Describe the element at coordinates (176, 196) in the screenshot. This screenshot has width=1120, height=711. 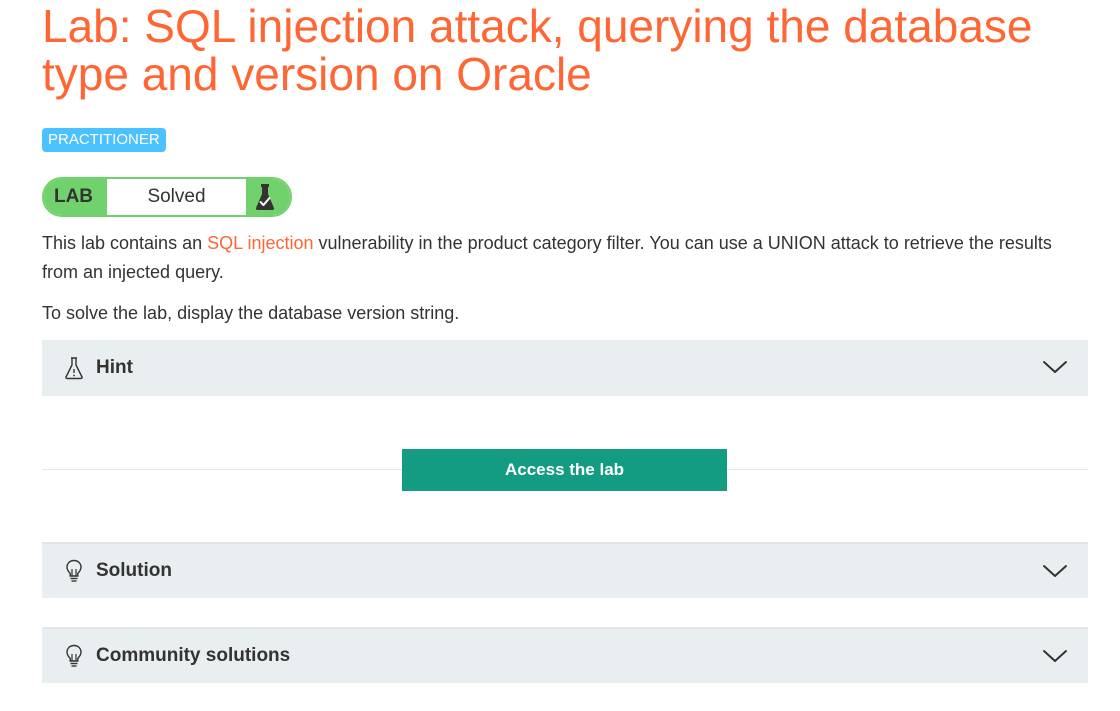
I see `lab-status-text: Solved` at that location.